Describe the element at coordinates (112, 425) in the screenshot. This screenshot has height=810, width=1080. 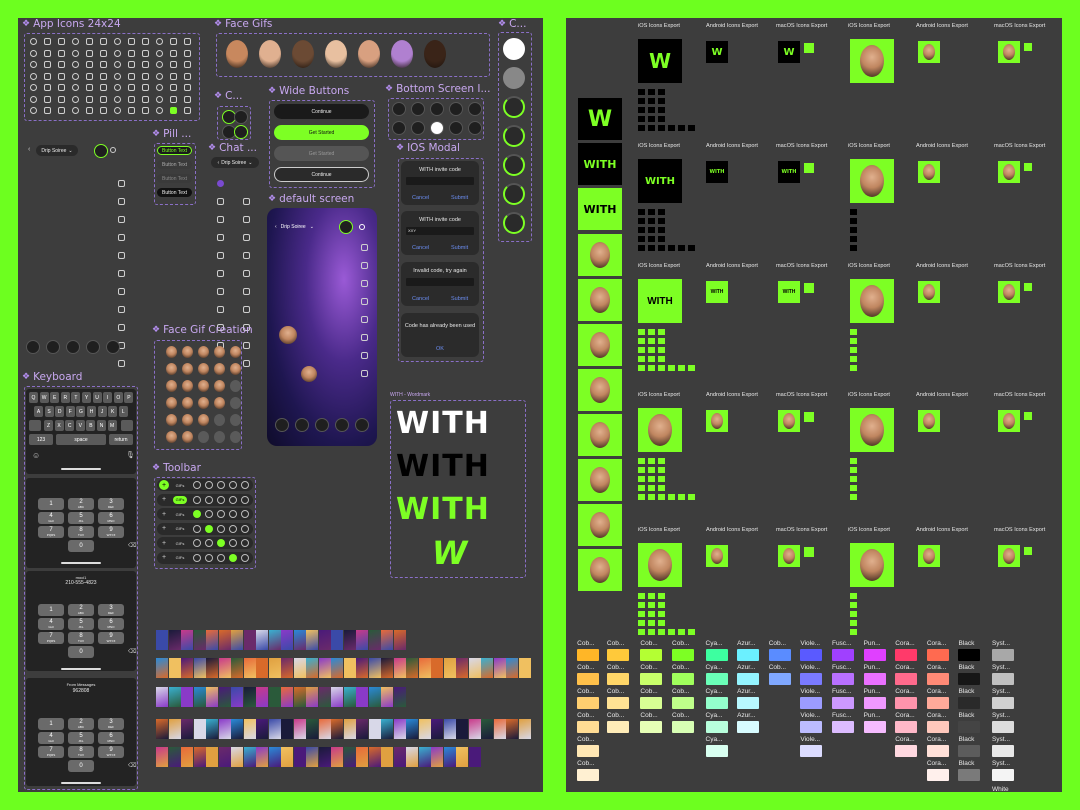
I see `key-m: M` at that location.